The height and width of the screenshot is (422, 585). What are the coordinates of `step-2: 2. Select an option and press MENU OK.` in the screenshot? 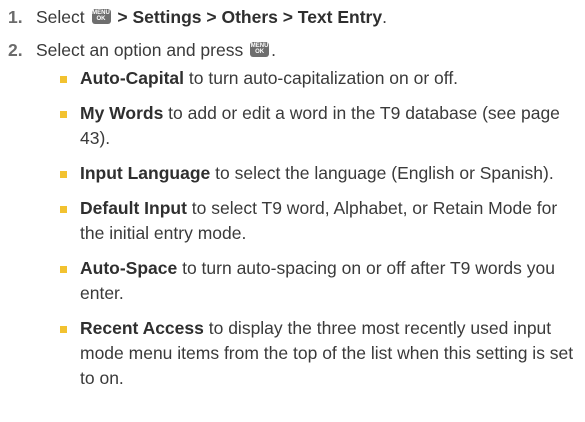 It's located at (142, 50).